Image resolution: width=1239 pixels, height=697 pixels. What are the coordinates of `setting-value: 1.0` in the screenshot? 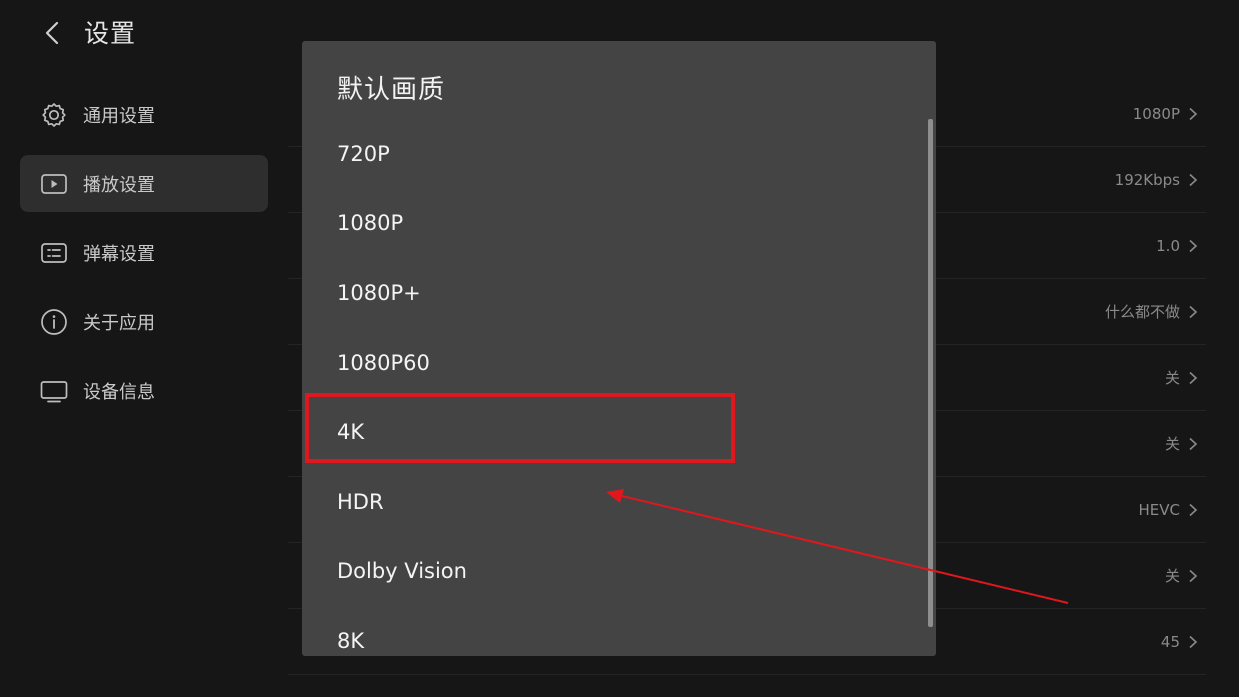 It's located at (1168, 245).